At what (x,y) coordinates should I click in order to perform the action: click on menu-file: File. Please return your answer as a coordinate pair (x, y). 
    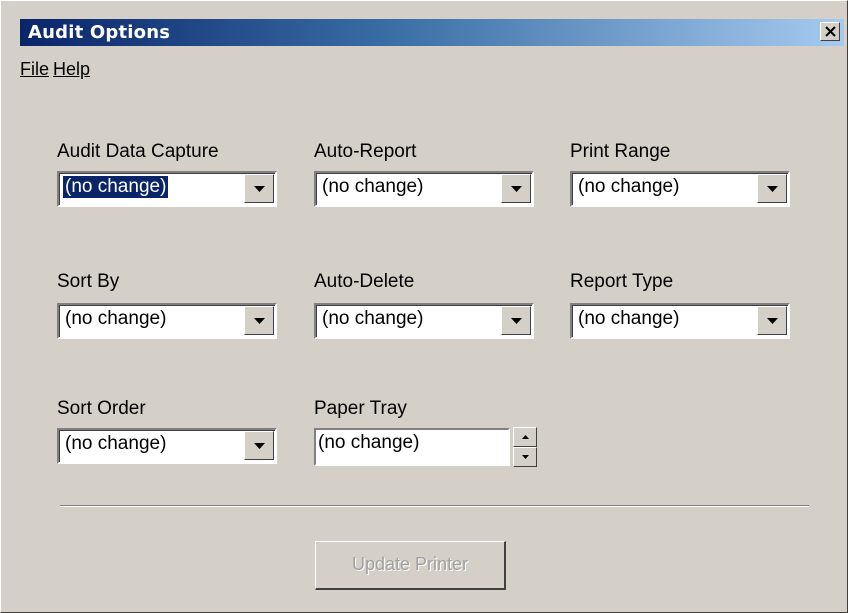
    Looking at the image, I should click on (34, 69).